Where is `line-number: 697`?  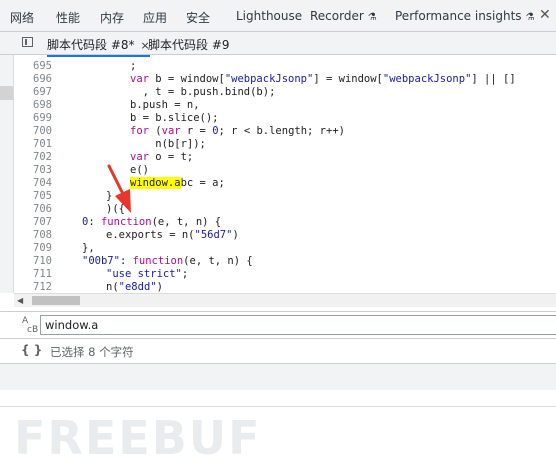 line-number: 697 is located at coordinates (42, 92).